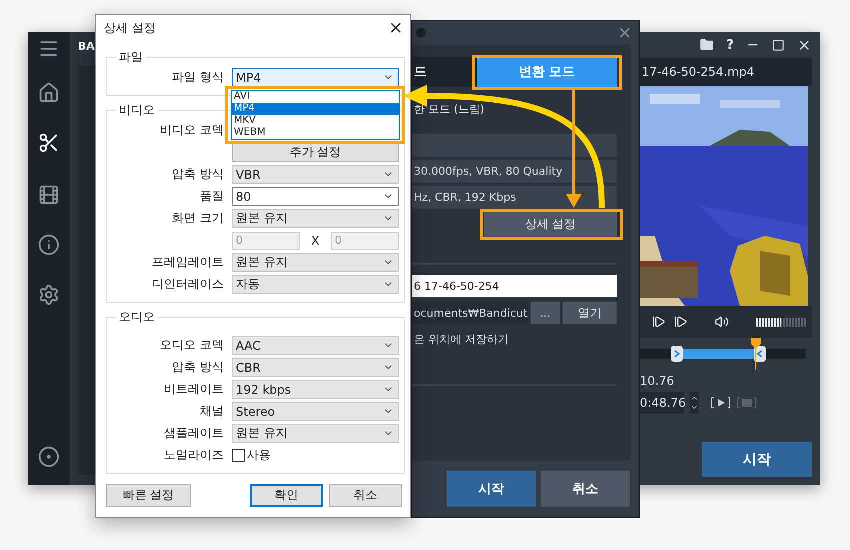  I want to click on field-label: 화면 크기, so click(198, 219).